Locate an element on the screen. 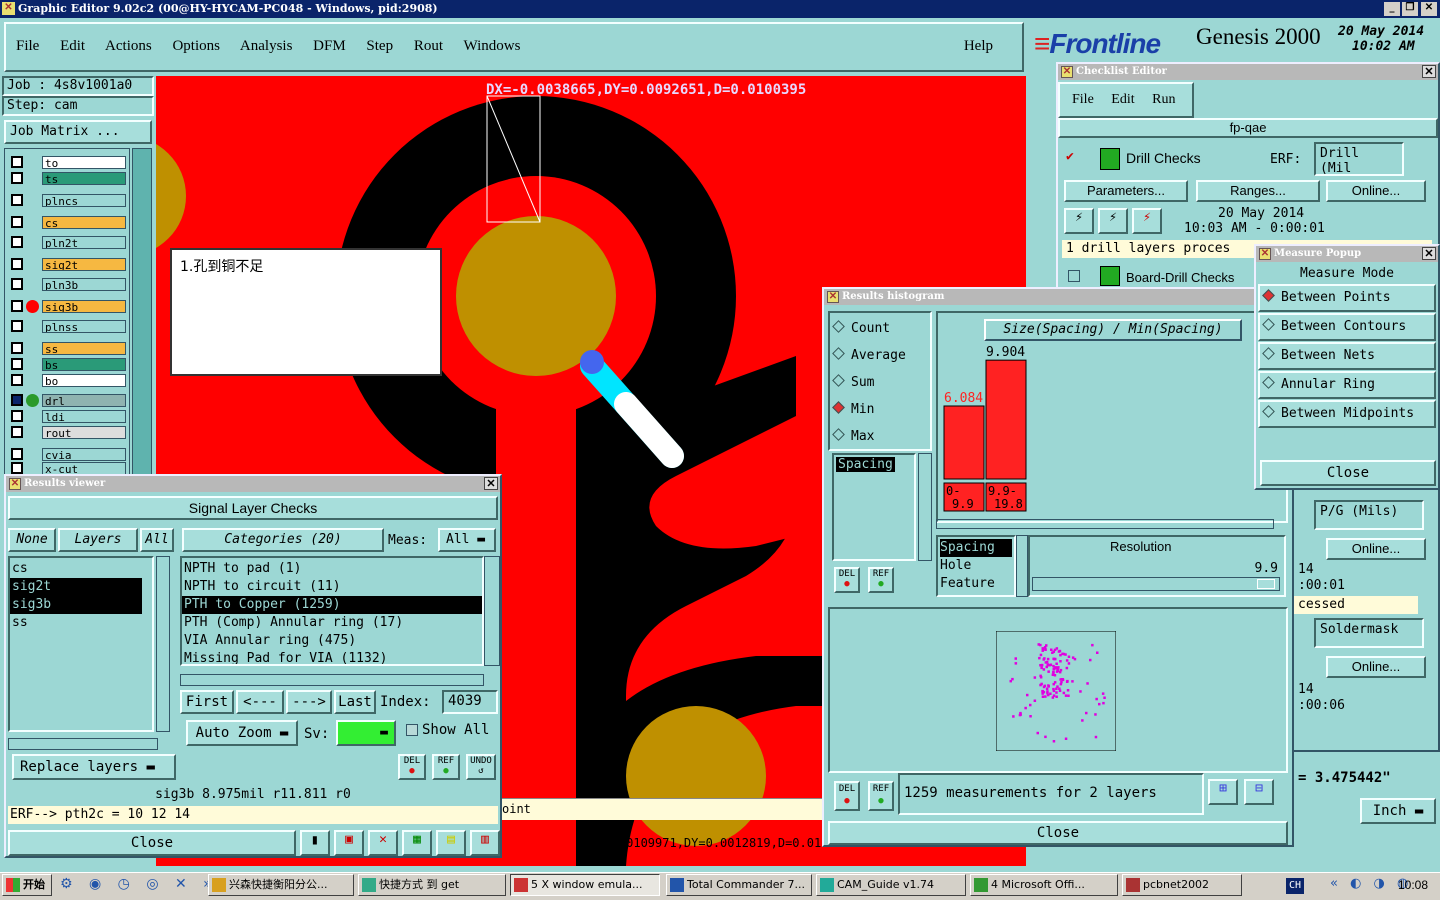 This screenshot has width=1440, height=900. menu-windows: Windows is located at coordinates (492, 46).